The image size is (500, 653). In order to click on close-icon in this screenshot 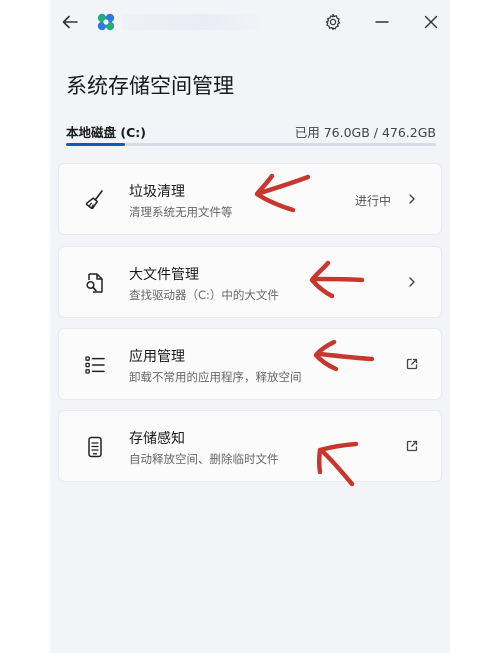, I will do `click(431, 22)`.